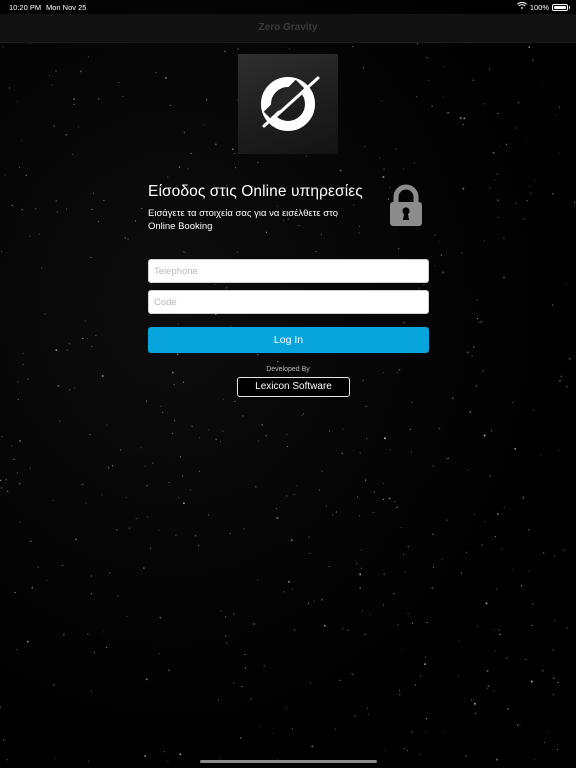 The image size is (576, 768). Describe the element at coordinates (521, 6) in the screenshot. I see `wifi-icon` at that location.